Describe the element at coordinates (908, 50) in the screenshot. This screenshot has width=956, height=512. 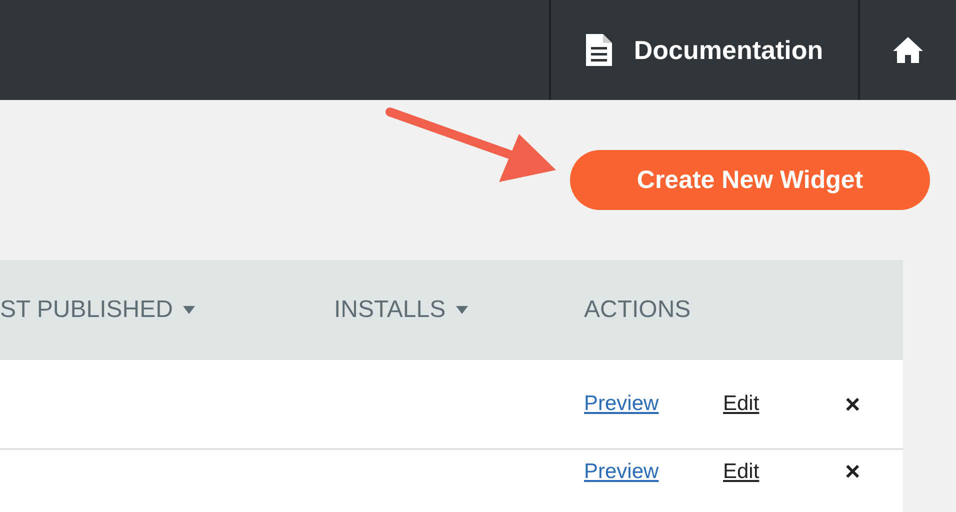
I see `home-icon` at that location.